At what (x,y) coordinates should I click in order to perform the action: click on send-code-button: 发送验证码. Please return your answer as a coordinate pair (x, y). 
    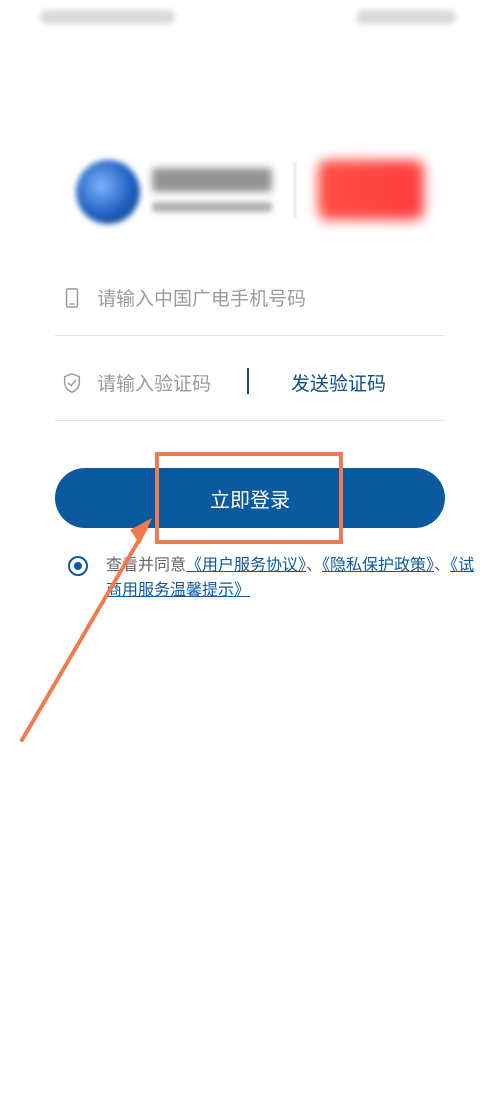
    Looking at the image, I should click on (338, 382).